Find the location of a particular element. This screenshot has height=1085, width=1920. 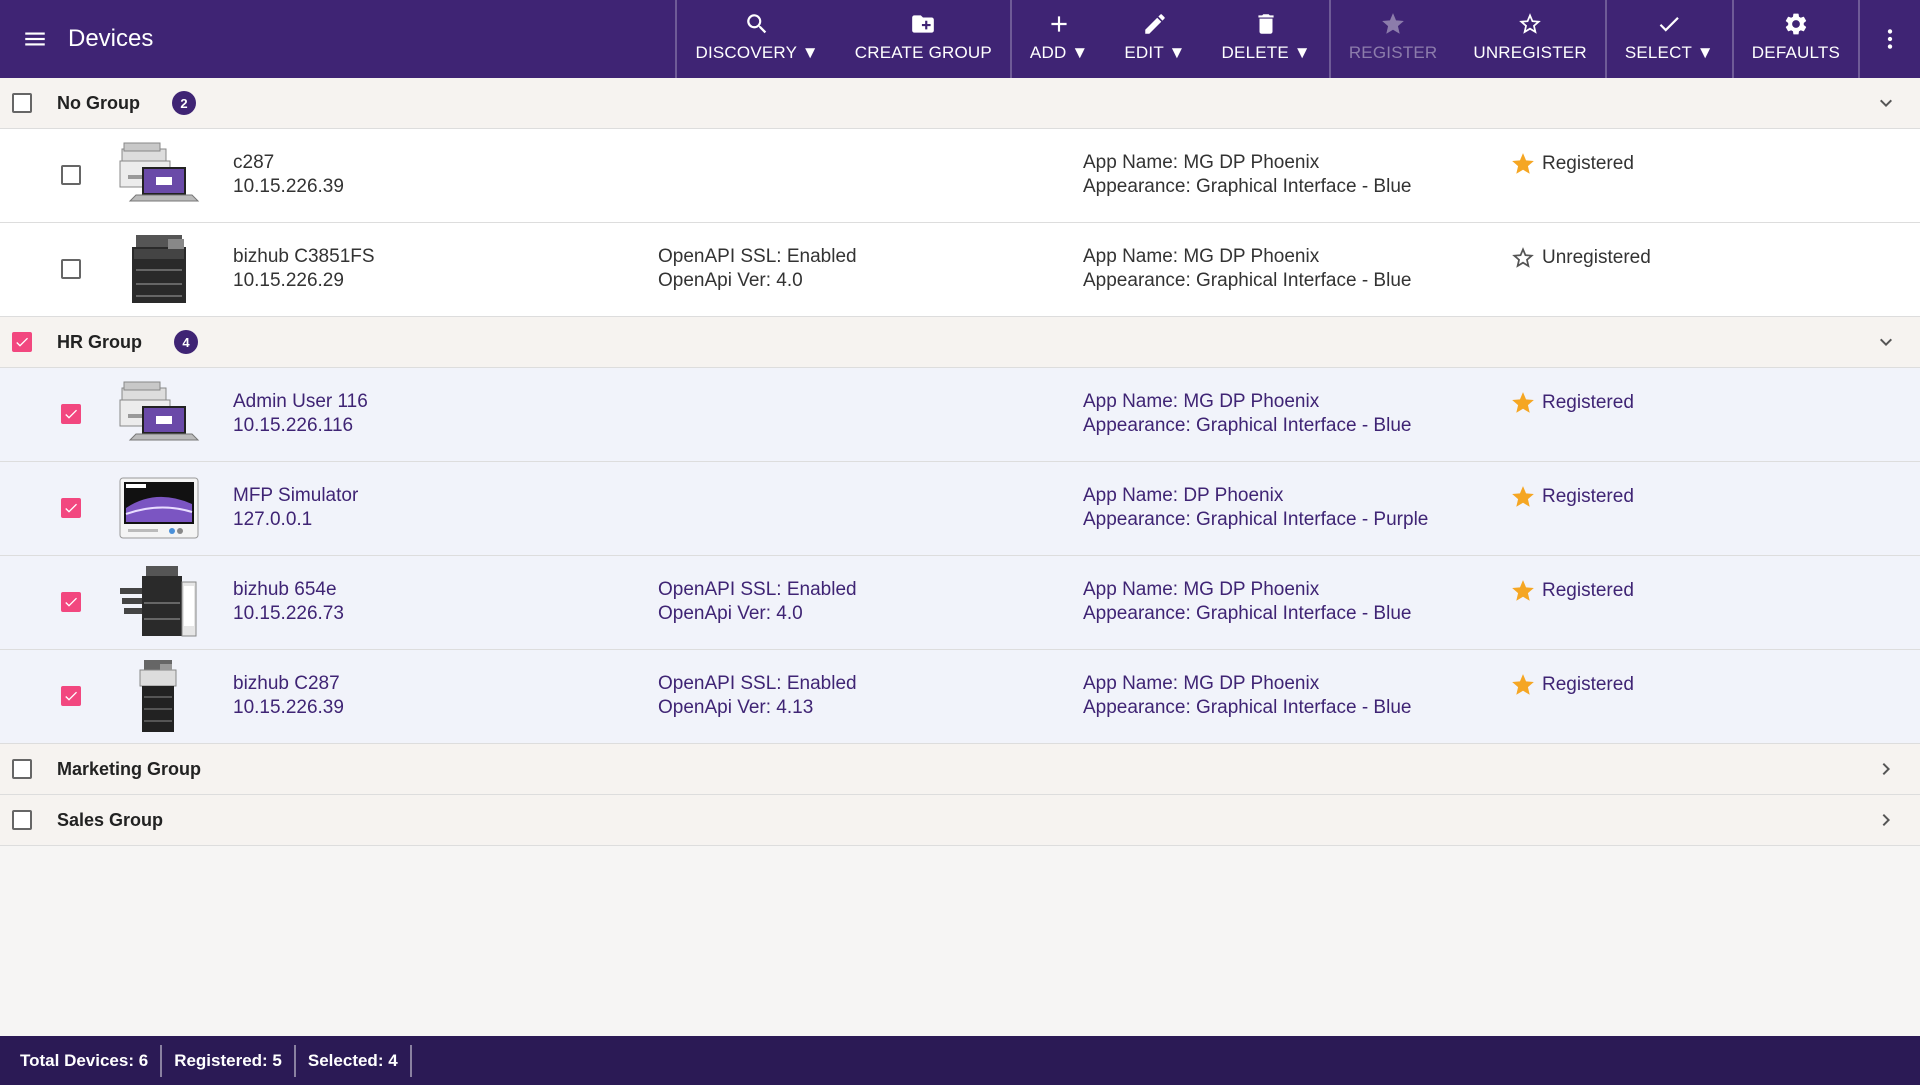

group-name: HR Group is located at coordinates (99, 341).